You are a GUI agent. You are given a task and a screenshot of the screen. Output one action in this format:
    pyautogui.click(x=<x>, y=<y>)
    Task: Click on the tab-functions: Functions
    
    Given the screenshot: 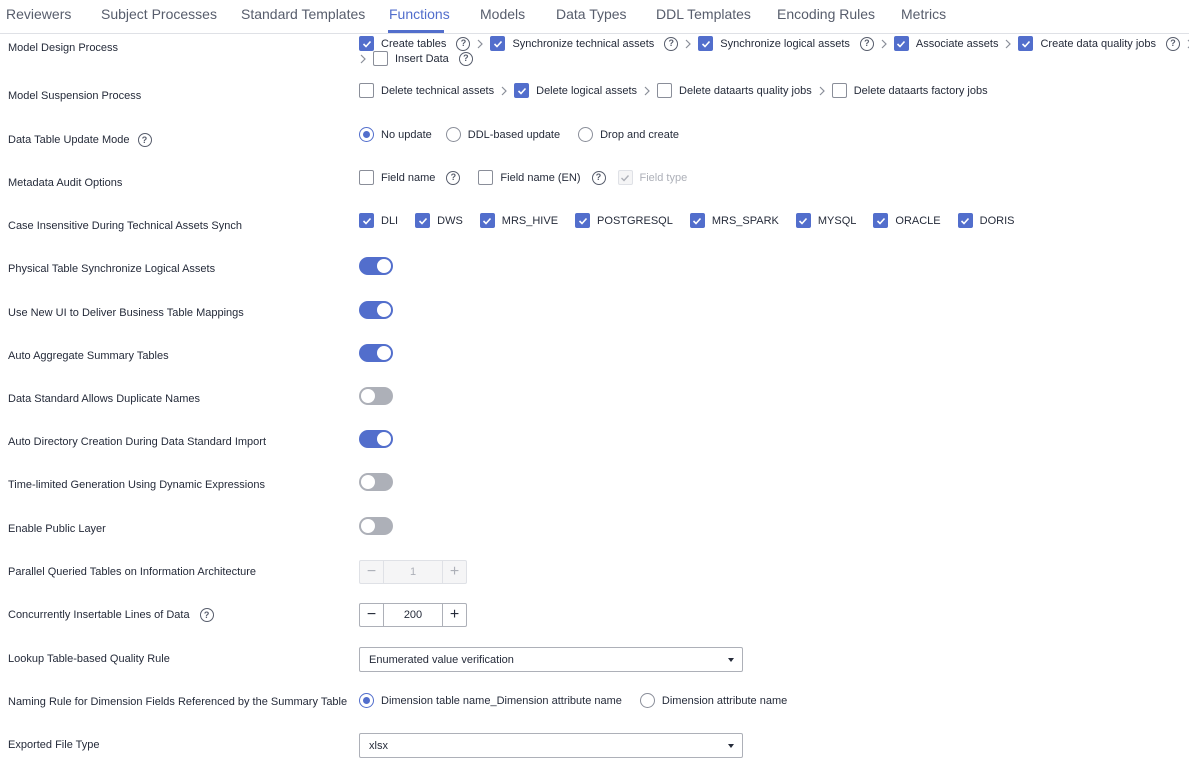 What is the action you would take?
    pyautogui.click(x=419, y=14)
    